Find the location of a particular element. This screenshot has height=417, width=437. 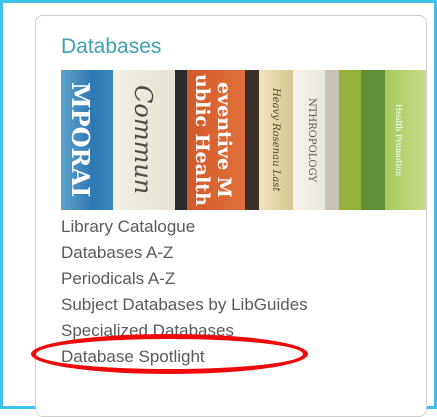

spine-text: MPORAI is located at coordinates (80, 140).